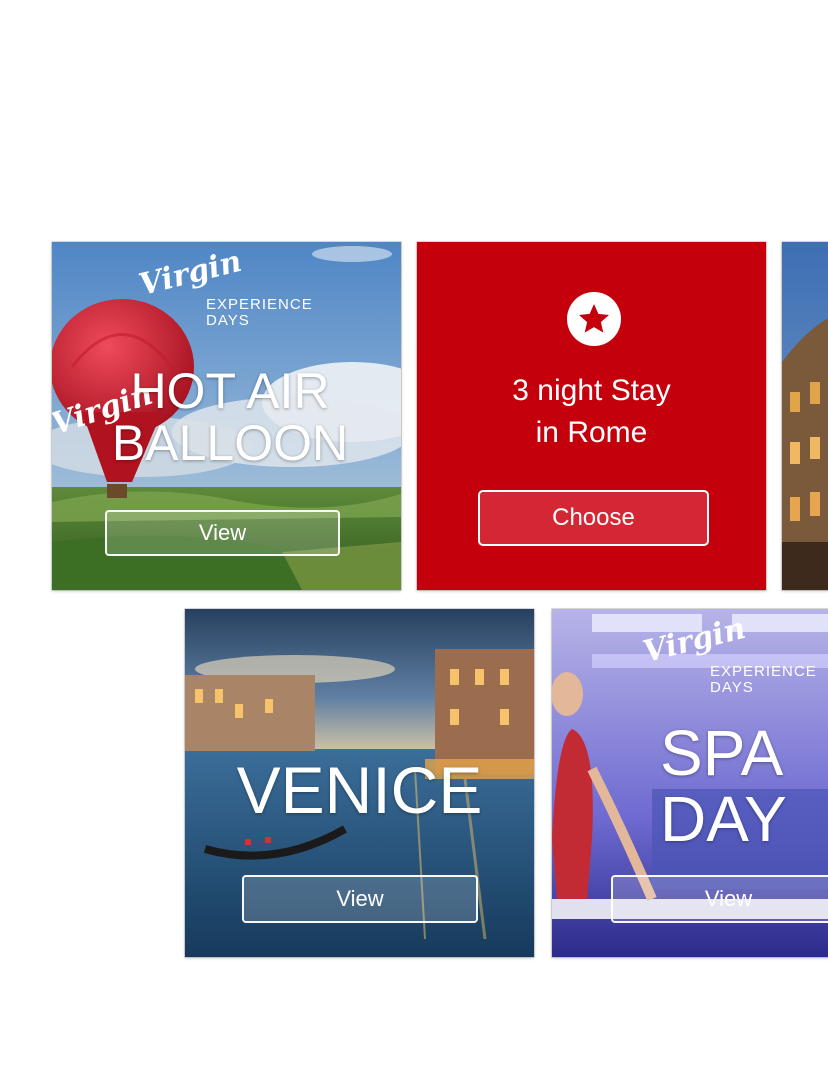 The width and height of the screenshot is (828, 1076). What do you see at coordinates (593, 518) in the screenshot?
I see `choose-button: Choose` at bounding box center [593, 518].